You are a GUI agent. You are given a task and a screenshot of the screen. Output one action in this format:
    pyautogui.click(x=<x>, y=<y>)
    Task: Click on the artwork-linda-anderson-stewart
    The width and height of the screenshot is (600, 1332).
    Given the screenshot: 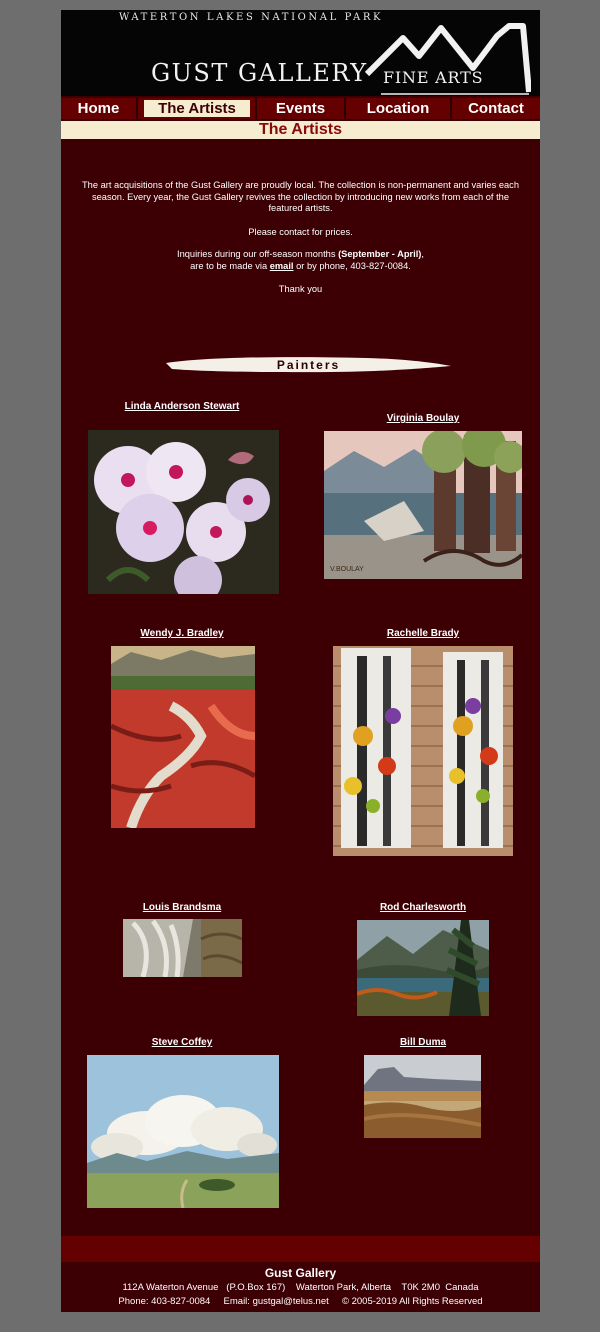 What is the action you would take?
    pyautogui.click(x=183, y=512)
    